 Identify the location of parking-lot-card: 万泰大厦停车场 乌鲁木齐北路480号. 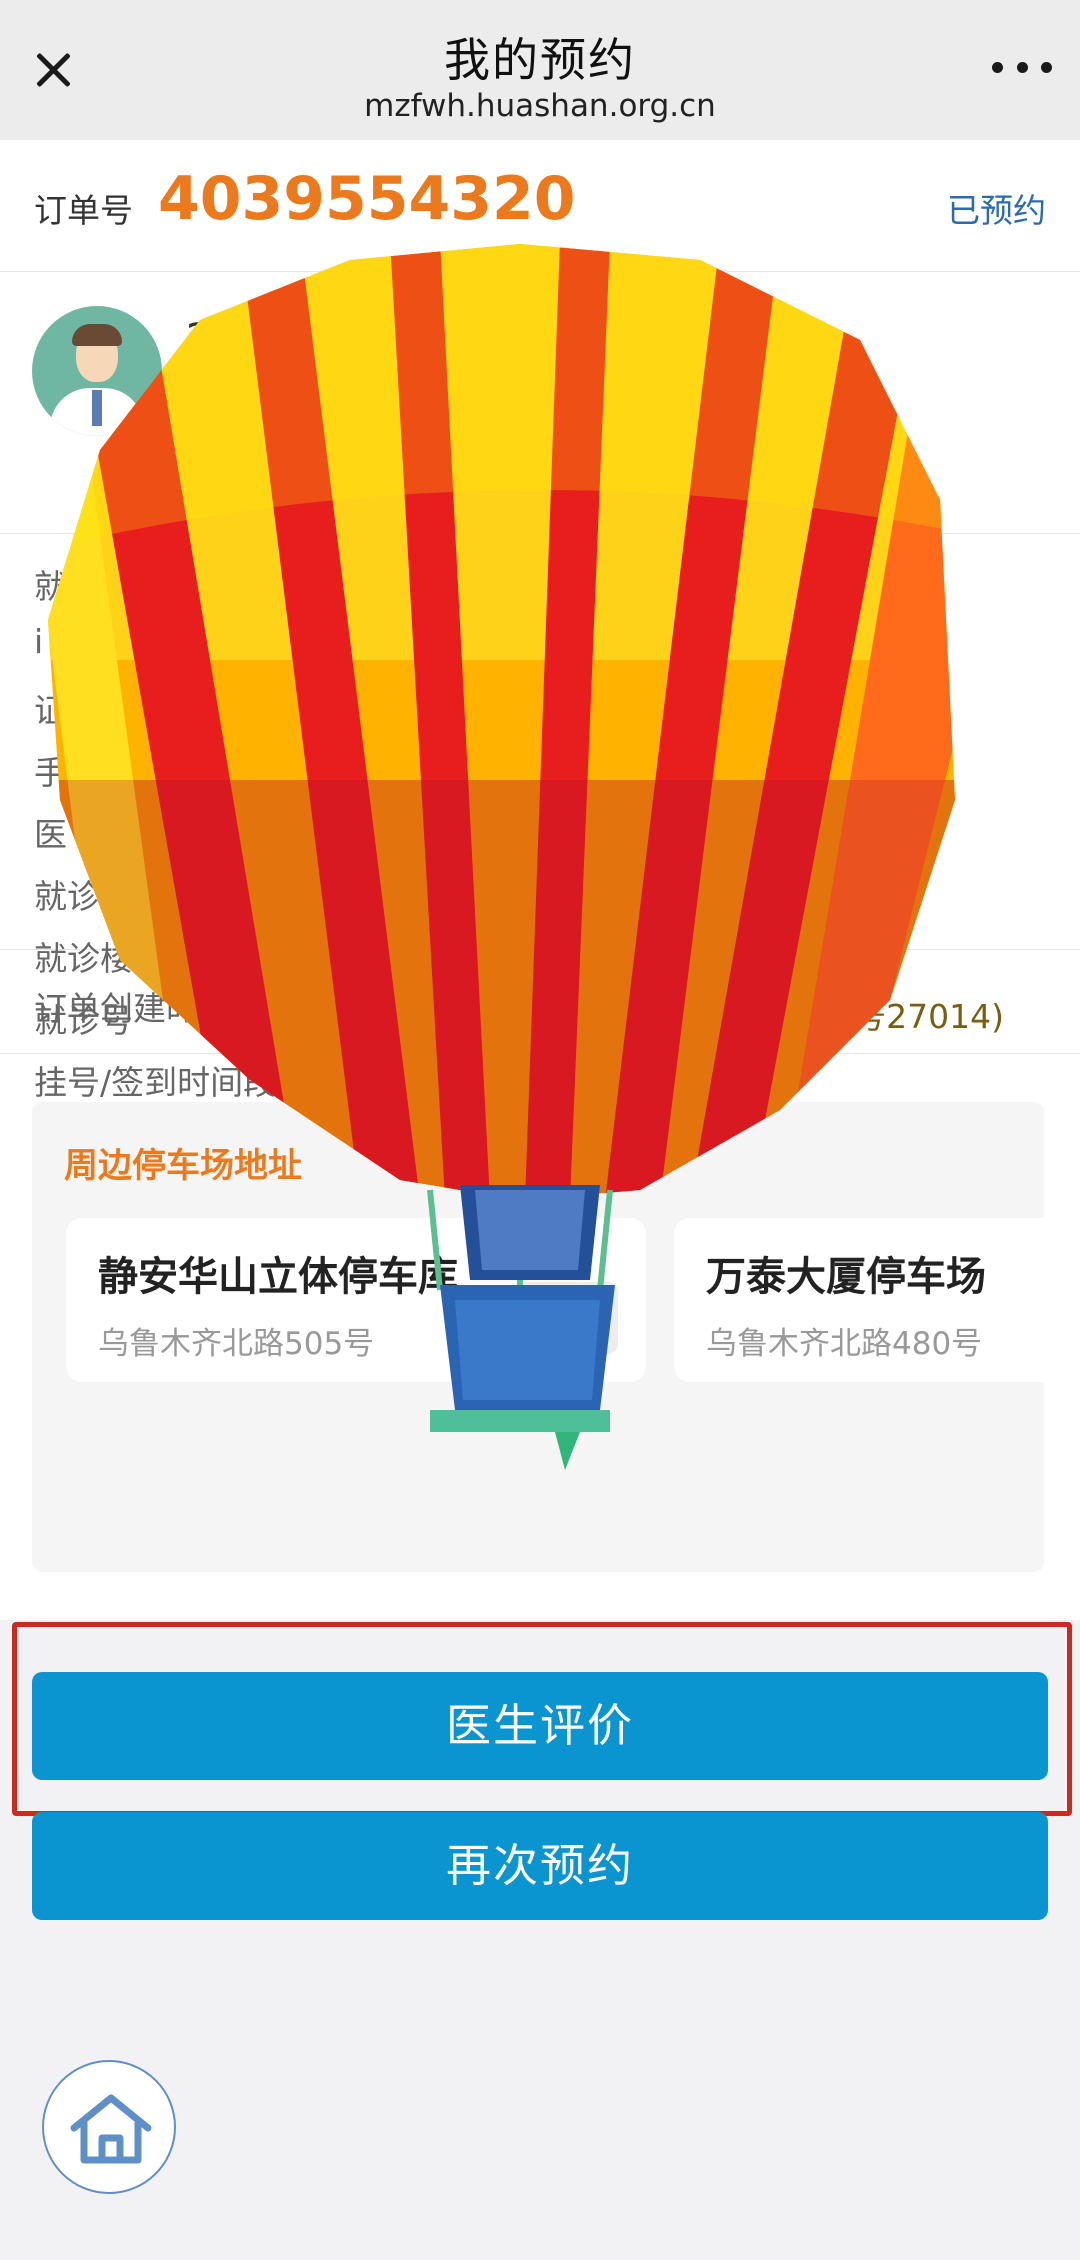
(859, 1300).